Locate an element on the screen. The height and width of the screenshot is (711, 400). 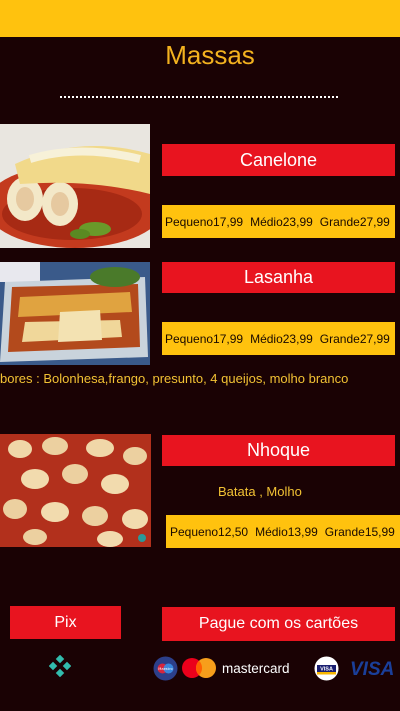
canelone-prices: Pequeno17,99 Médio23,99 Grande27,99 is located at coordinates (278, 221).